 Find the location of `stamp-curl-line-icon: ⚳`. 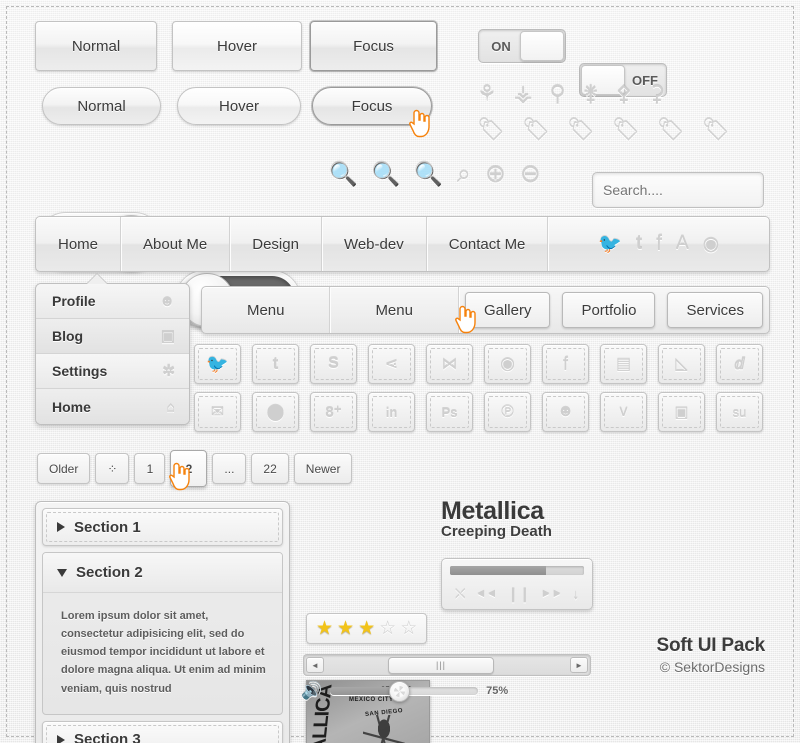

stamp-curl-line-icon: ⚳ is located at coordinates (657, 94).